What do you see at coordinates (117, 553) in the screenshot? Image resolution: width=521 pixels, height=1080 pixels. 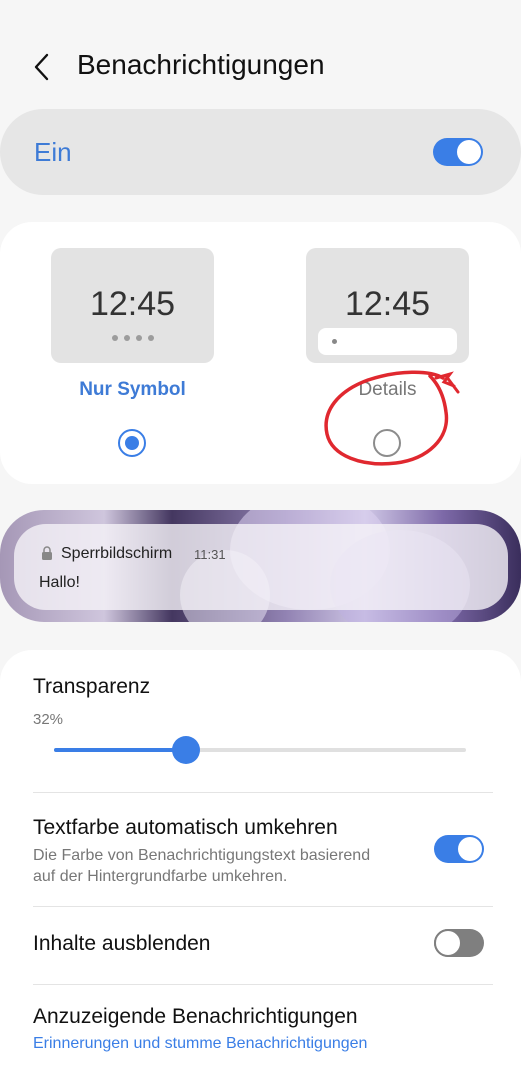 I see `notification-app-name: Sperrbildschirm` at bounding box center [117, 553].